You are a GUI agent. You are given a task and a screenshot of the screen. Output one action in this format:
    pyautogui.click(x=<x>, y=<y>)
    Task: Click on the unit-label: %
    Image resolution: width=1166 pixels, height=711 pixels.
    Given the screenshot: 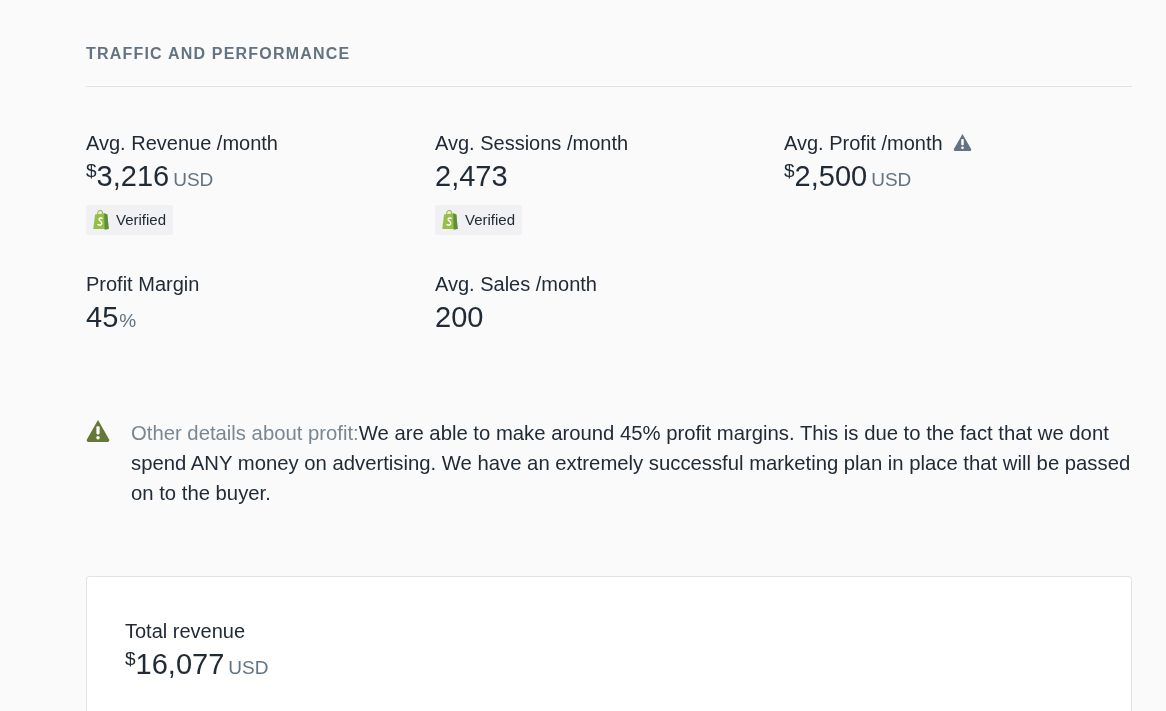 What is the action you would take?
    pyautogui.click(x=128, y=320)
    